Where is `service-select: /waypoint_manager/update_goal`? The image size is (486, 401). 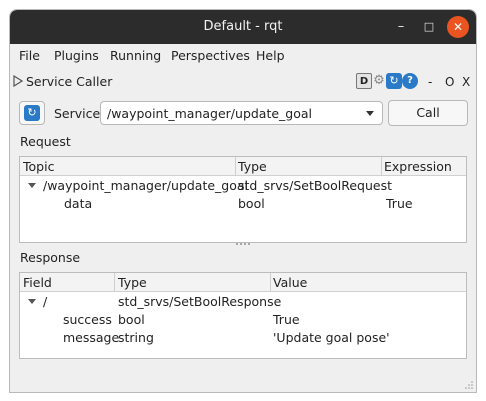 service-select: /waypoint_manager/update_goal is located at coordinates (241, 113).